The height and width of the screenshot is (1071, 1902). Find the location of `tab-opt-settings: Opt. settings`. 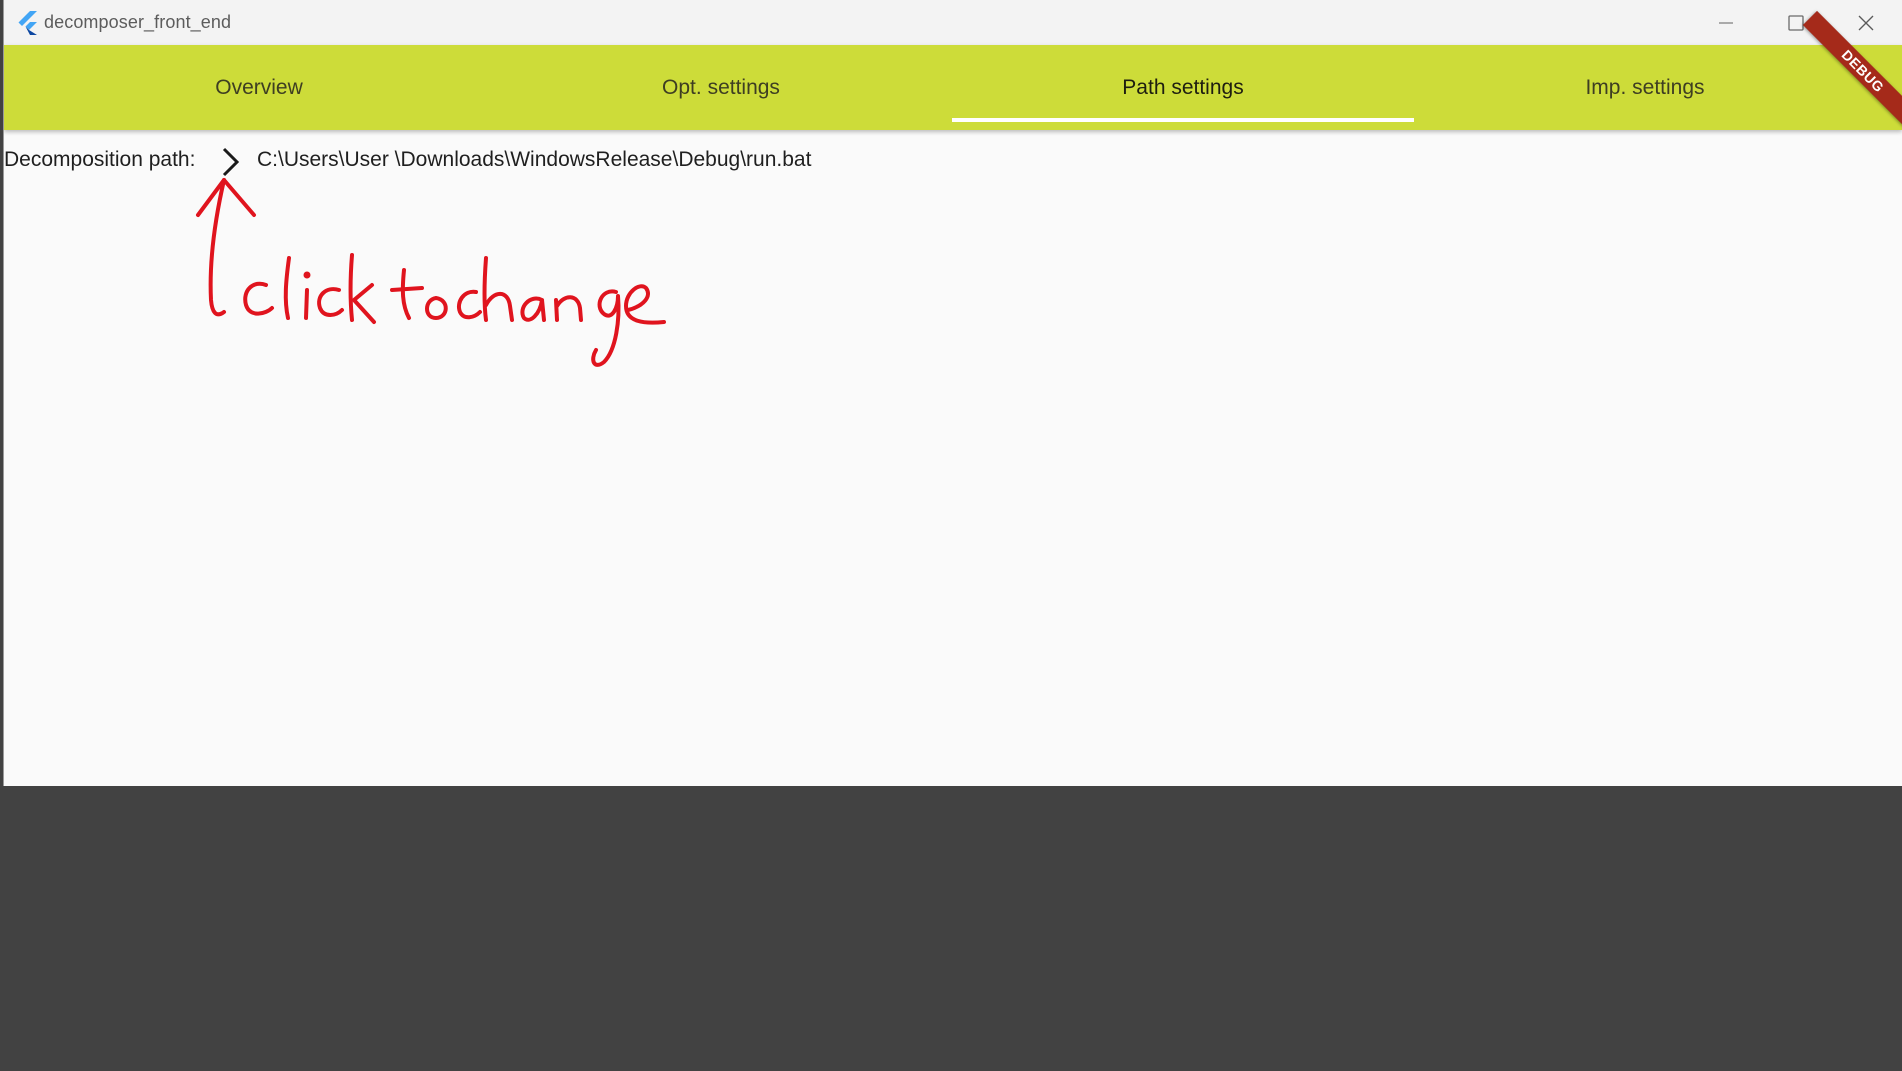

tab-opt-settings: Opt. settings is located at coordinates (721, 87).